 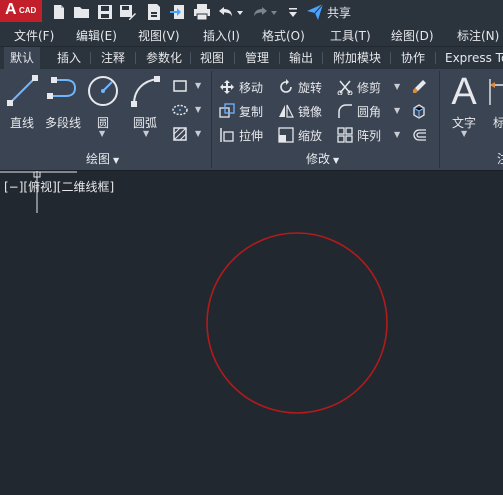 I want to click on menu-format: 格式(O), so click(x=283, y=35).